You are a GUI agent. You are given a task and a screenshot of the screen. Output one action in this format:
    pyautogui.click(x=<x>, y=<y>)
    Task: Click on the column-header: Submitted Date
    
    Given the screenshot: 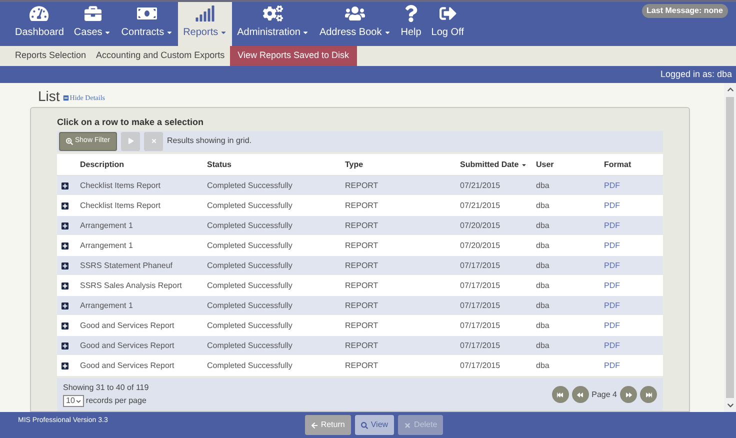 What is the action you would take?
    pyautogui.click(x=498, y=164)
    